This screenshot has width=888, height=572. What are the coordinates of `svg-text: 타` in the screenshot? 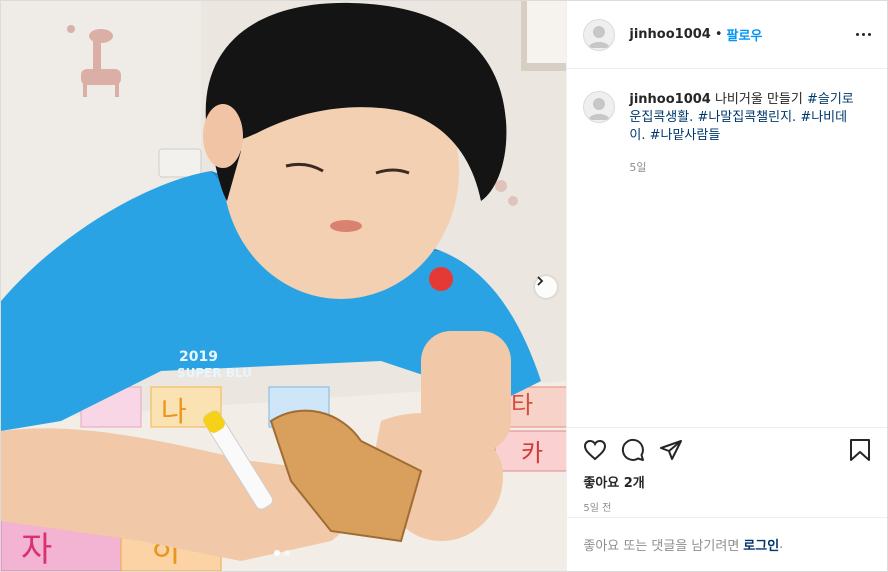 It's located at (522, 405).